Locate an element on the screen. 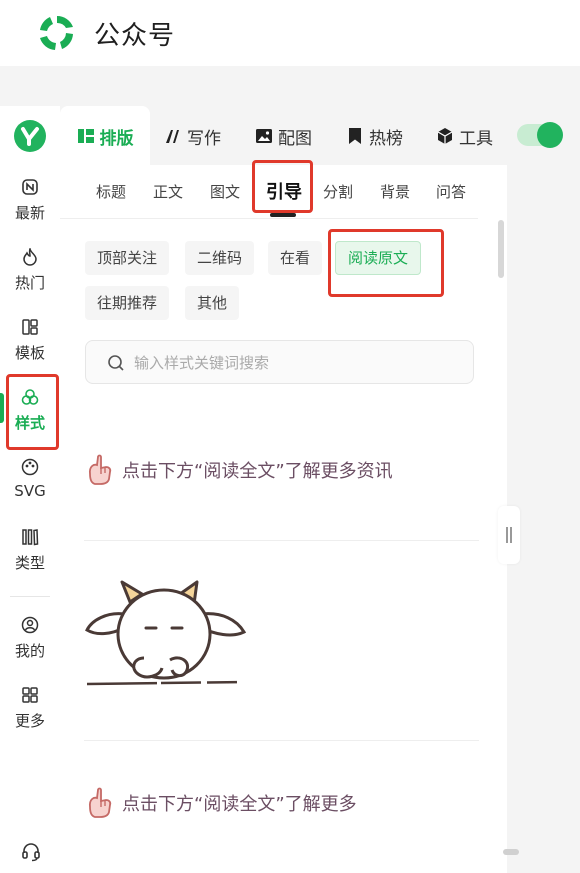 The image size is (580, 873). vertical-scrollbar-thumb is located at coordinates (501, 249).